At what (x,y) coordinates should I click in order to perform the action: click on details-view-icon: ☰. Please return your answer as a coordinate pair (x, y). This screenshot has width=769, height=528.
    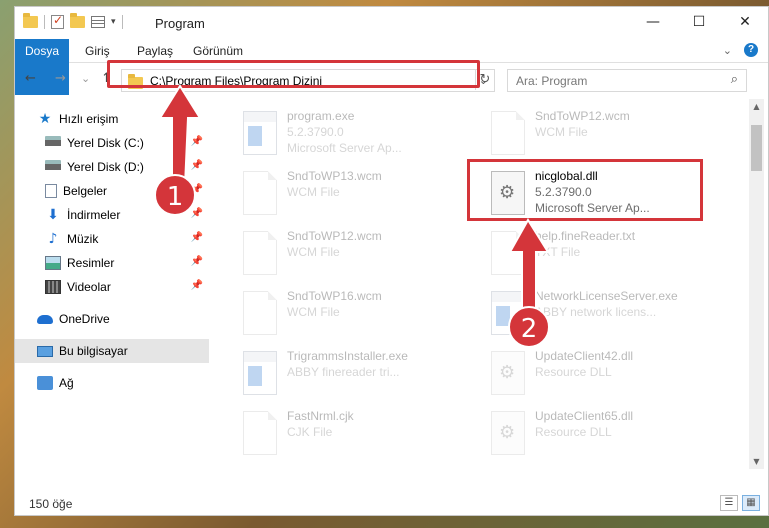
    Looking at the image, I should click on (729, 503).